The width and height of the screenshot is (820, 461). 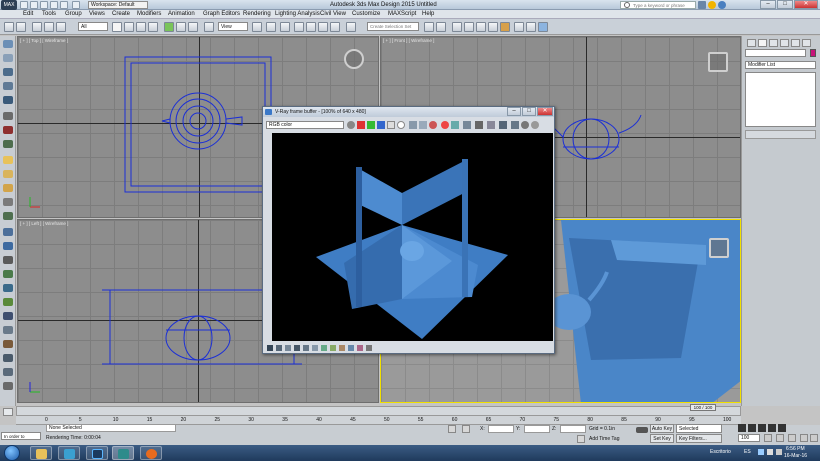 I want to click on auto-key-button: Auto Key, so click(x=662, y=428).